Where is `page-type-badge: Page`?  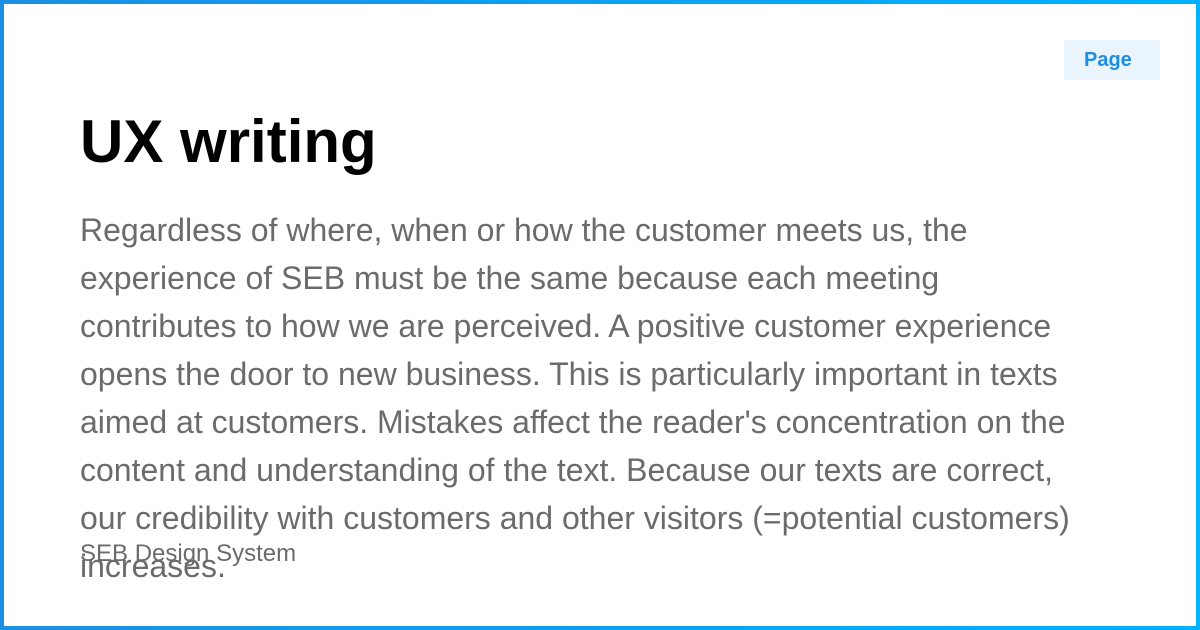
page-type-badge: Page is located at coordinates (1112, 60).